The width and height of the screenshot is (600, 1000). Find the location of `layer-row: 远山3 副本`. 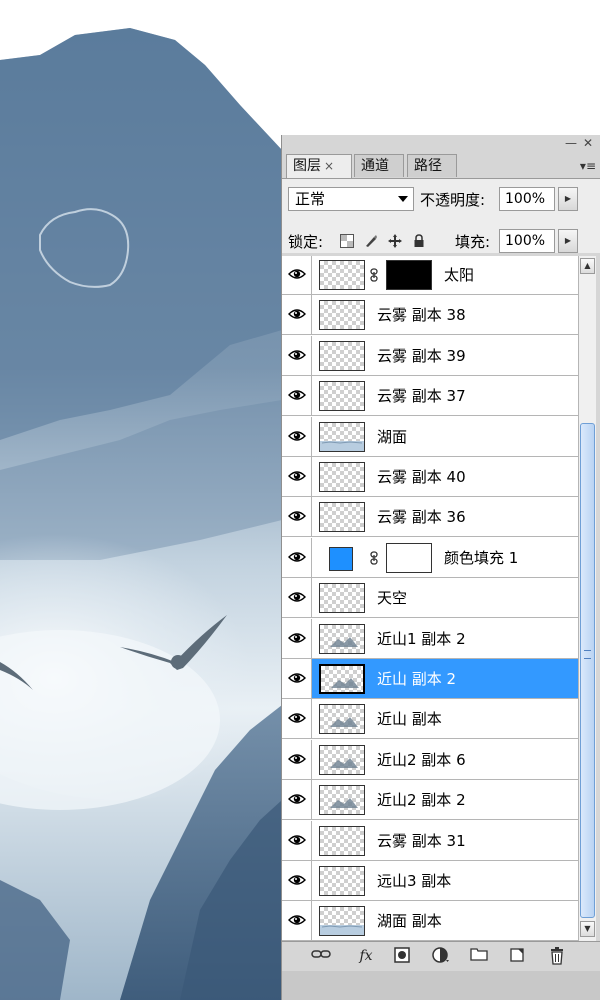

layer-row: 远山3 副本 is located at coordinates (430, 881).